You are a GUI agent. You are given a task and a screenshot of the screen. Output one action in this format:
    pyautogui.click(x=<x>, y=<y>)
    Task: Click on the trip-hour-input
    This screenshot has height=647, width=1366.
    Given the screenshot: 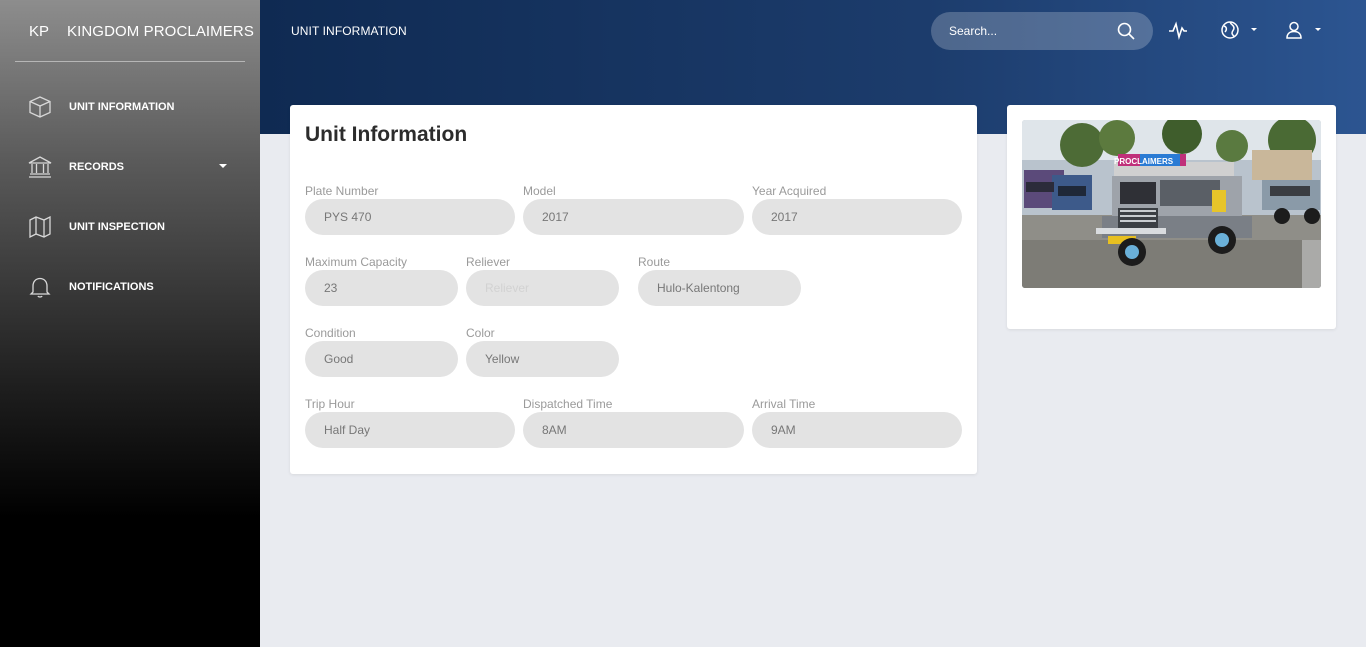 What is the action you would take?
    pyautogui.click(x=410, y=430)
    